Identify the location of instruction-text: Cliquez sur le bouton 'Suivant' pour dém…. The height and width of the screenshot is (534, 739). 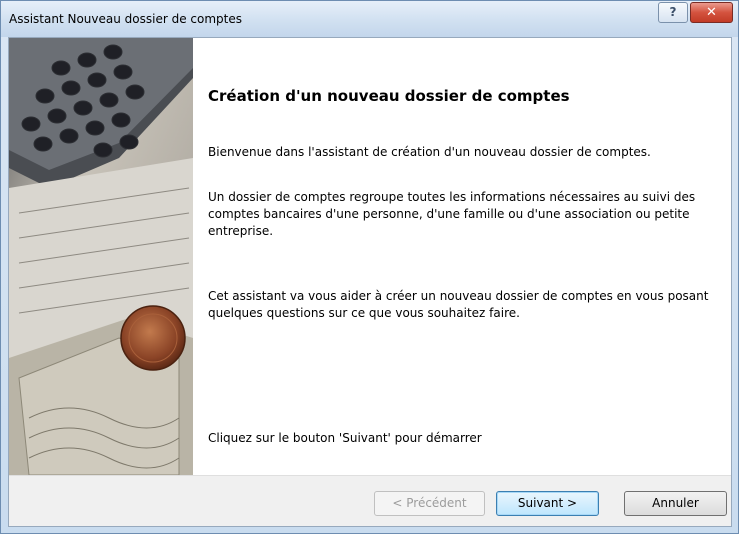
(345, 438).